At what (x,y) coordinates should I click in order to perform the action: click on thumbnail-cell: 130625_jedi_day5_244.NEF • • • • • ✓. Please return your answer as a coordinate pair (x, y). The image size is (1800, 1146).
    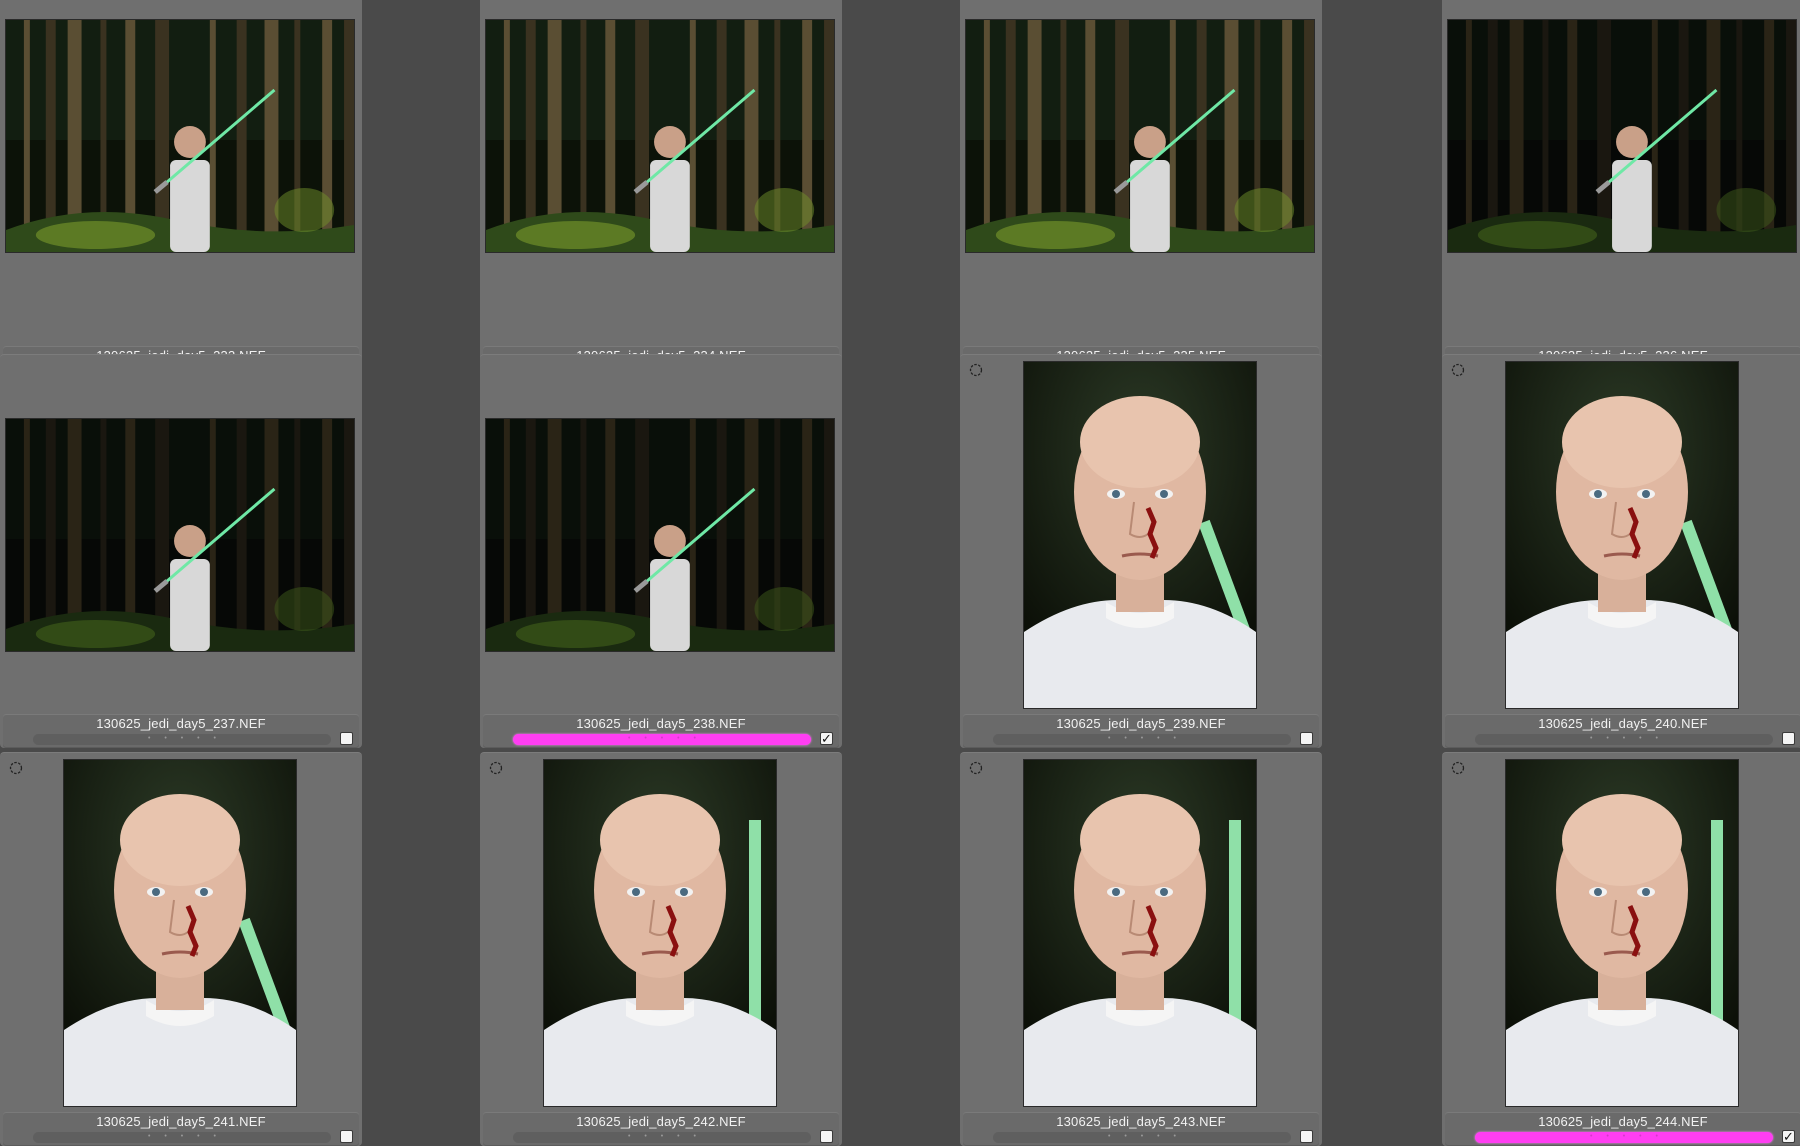
    Looking at the image, I should click on (1621, 949).